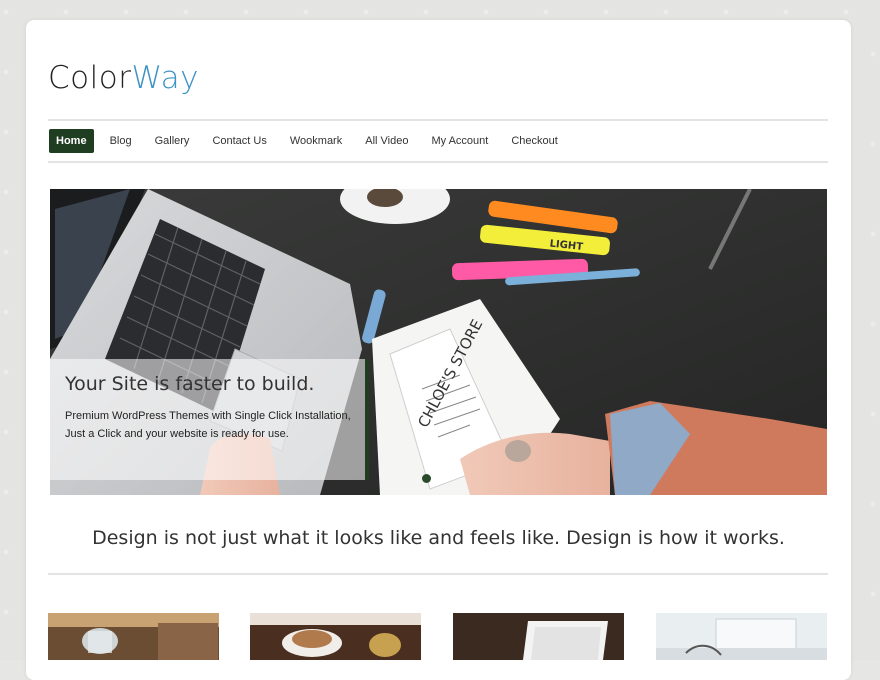  What do you see at coordinates (121, 141) in the screenshot?
I see `nav-item-blog: Blog` at bounding box center [121, 141].